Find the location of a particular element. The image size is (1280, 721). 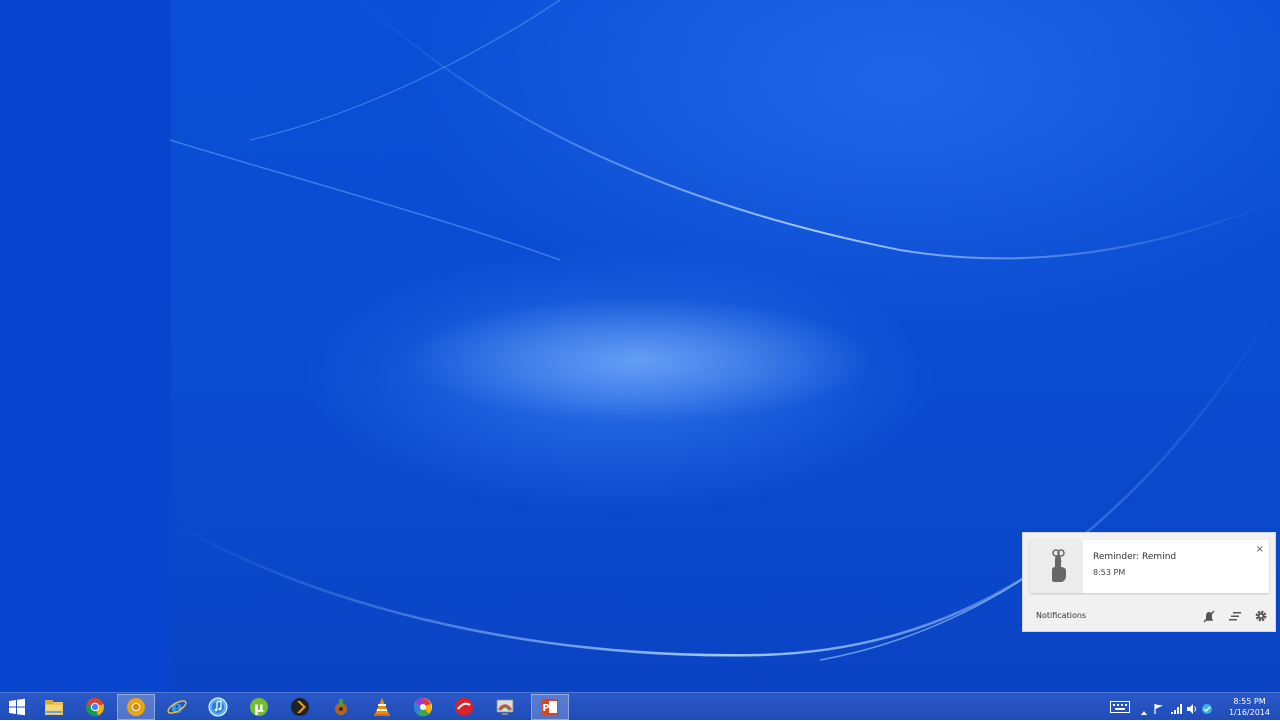

notification-card: Reminder: Remind 8:53 PM × is located at coordinates (1149, 566).